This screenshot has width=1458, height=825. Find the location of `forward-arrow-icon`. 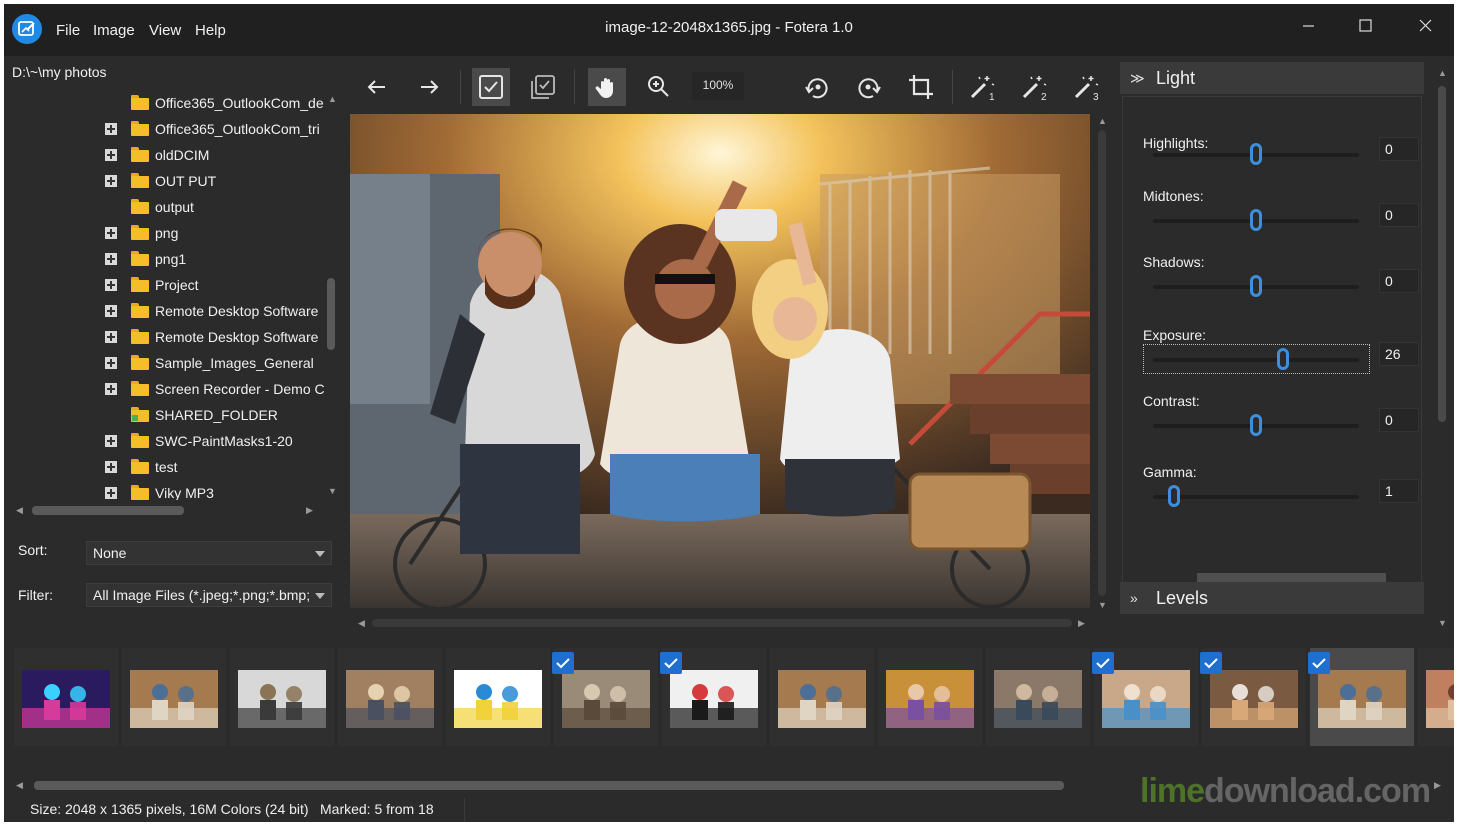

forward-arrow-icon is located at coordinates (429, 87).